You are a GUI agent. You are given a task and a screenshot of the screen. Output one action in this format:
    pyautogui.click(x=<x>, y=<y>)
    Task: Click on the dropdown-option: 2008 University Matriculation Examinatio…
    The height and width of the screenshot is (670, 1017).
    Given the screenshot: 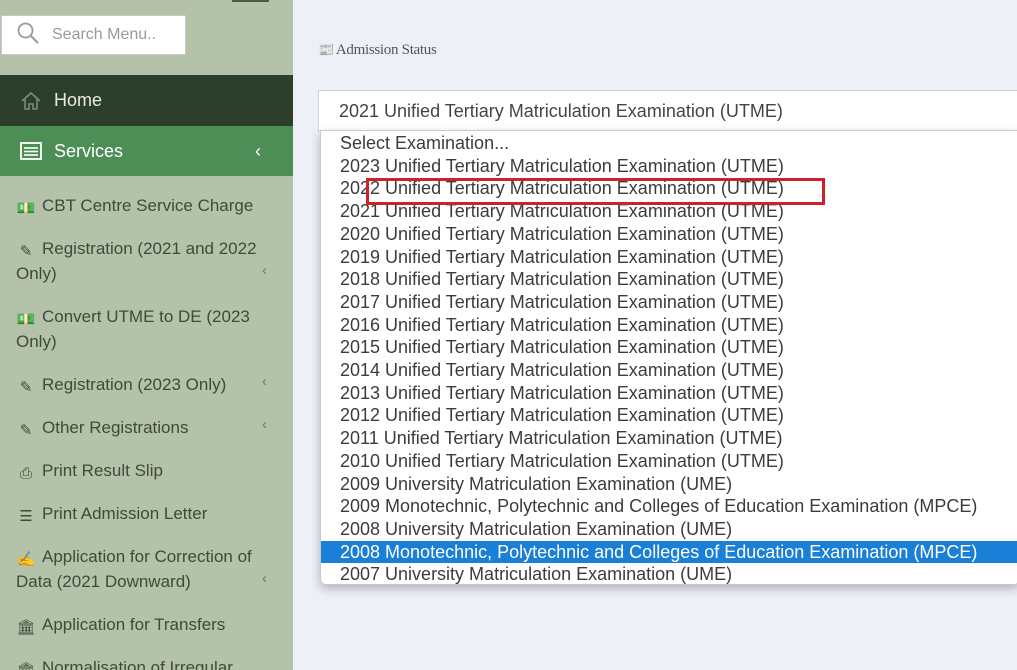 What is the action you would take?
    pyautogui.click(x=669, y=529)
    